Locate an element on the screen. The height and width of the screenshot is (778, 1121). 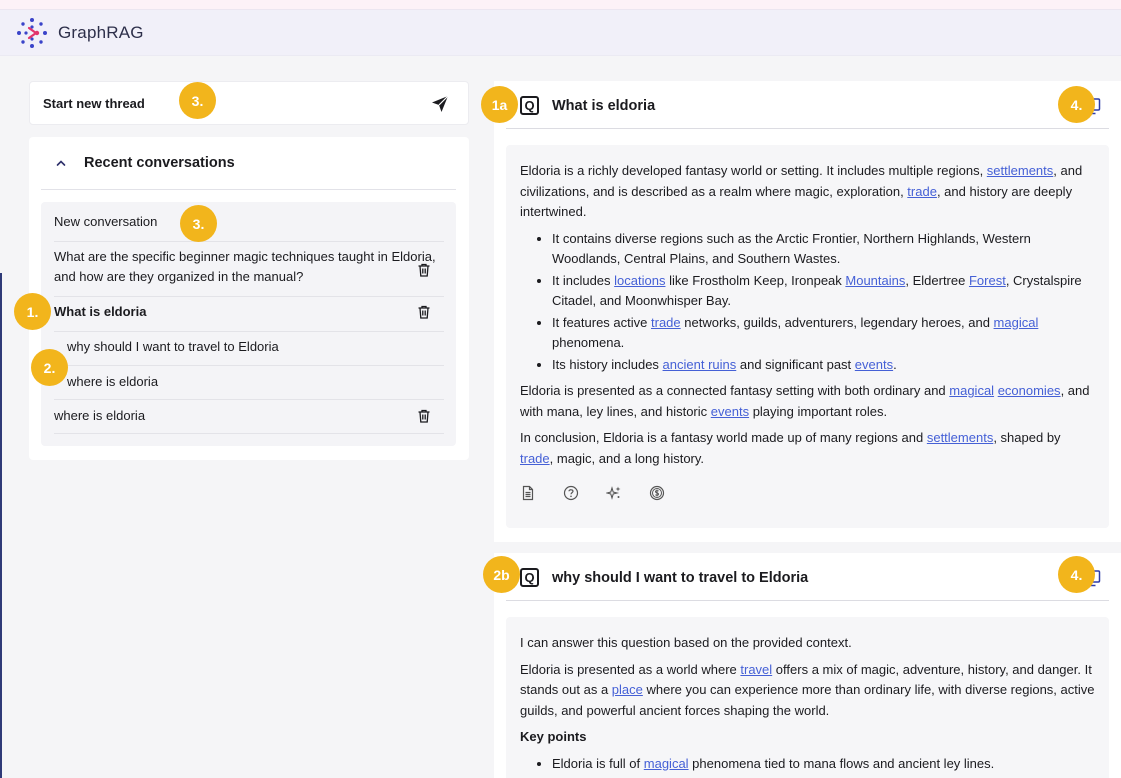
annotation-badge: 1a is located at coordinates (499, 104).